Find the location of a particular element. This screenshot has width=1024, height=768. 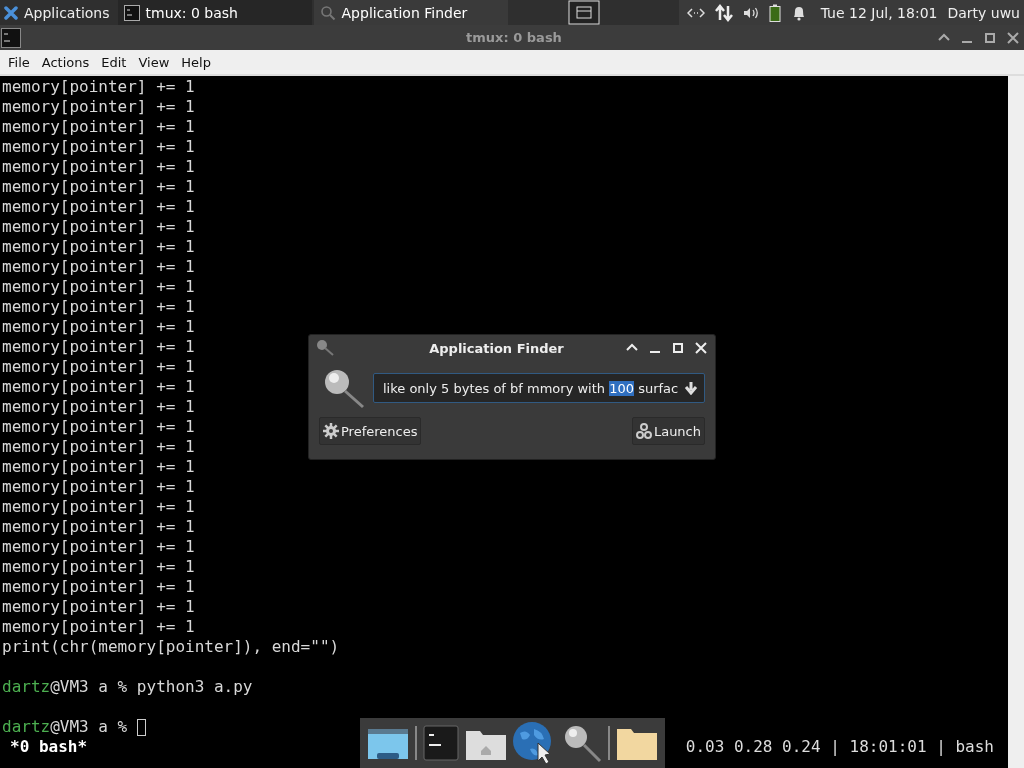

dialog-button: Preferences is located at coordinates (370, 431).